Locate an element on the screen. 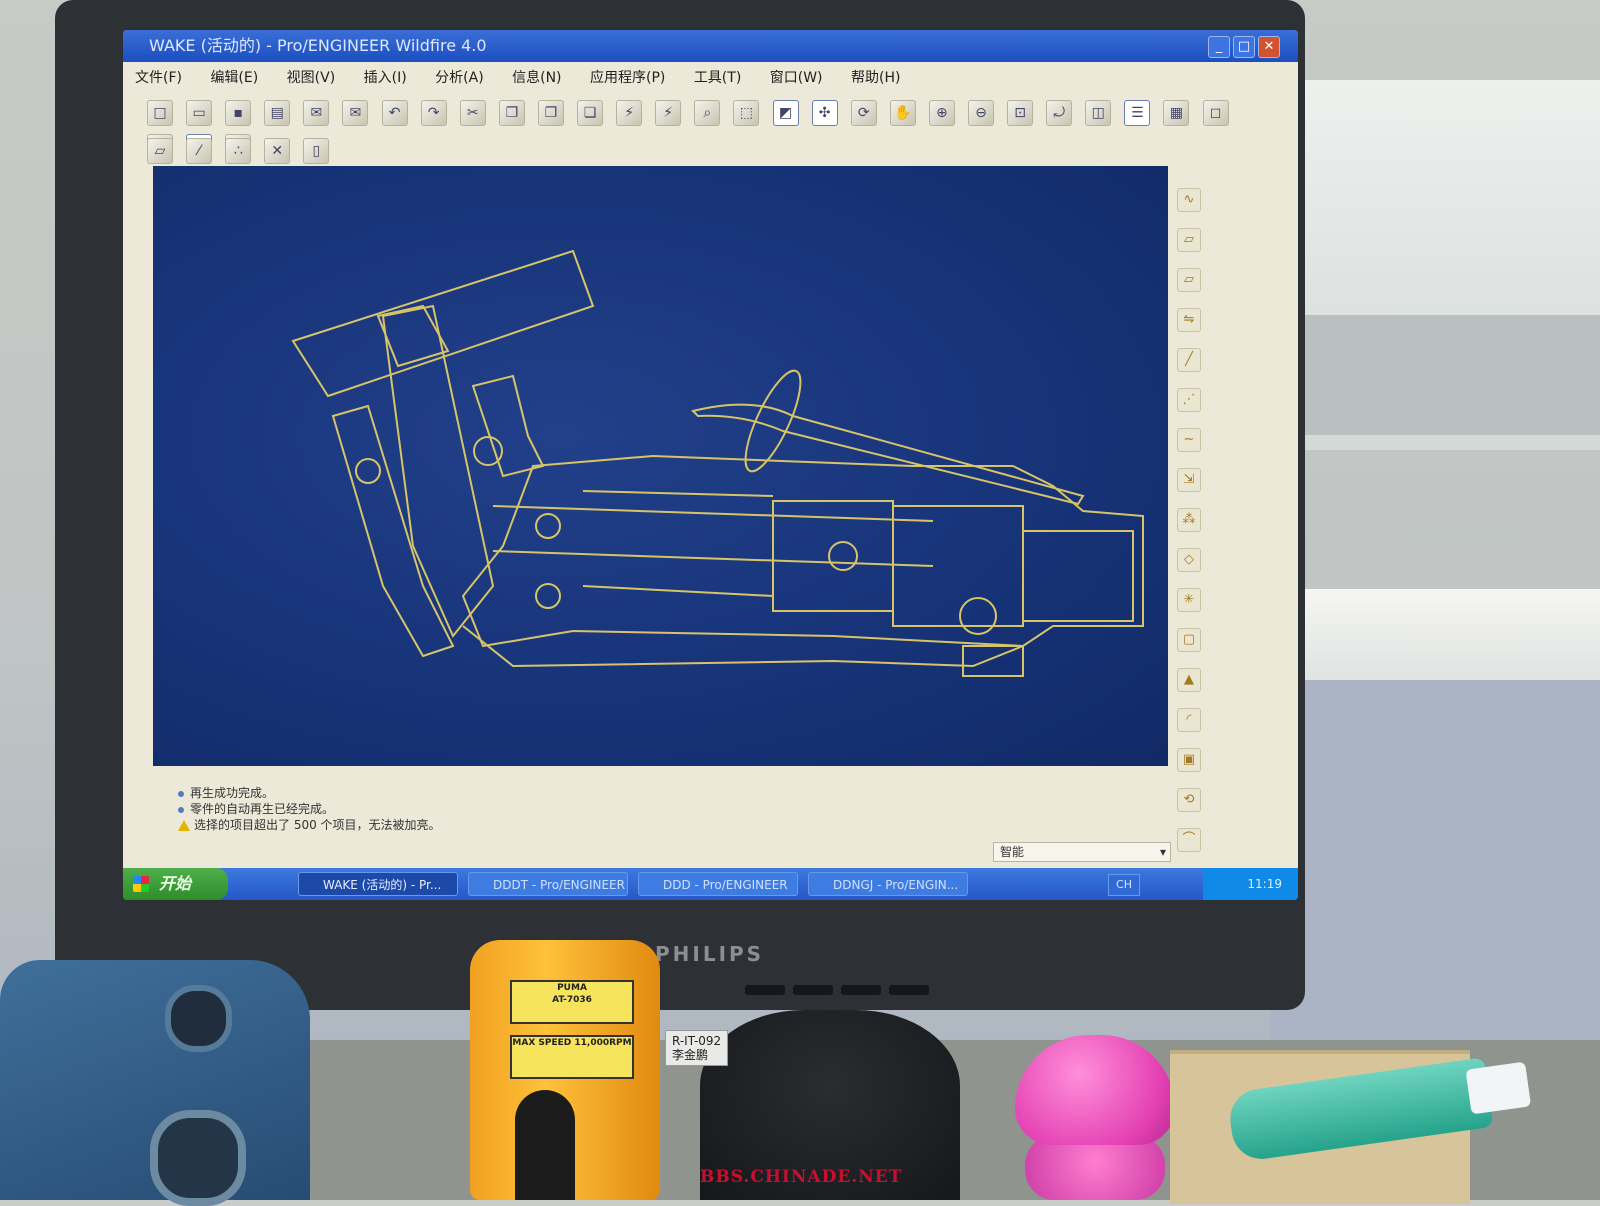 This screenshot has width=1600, height=1206. menu-view: 视图(V) is located at coordinates (311, 78).